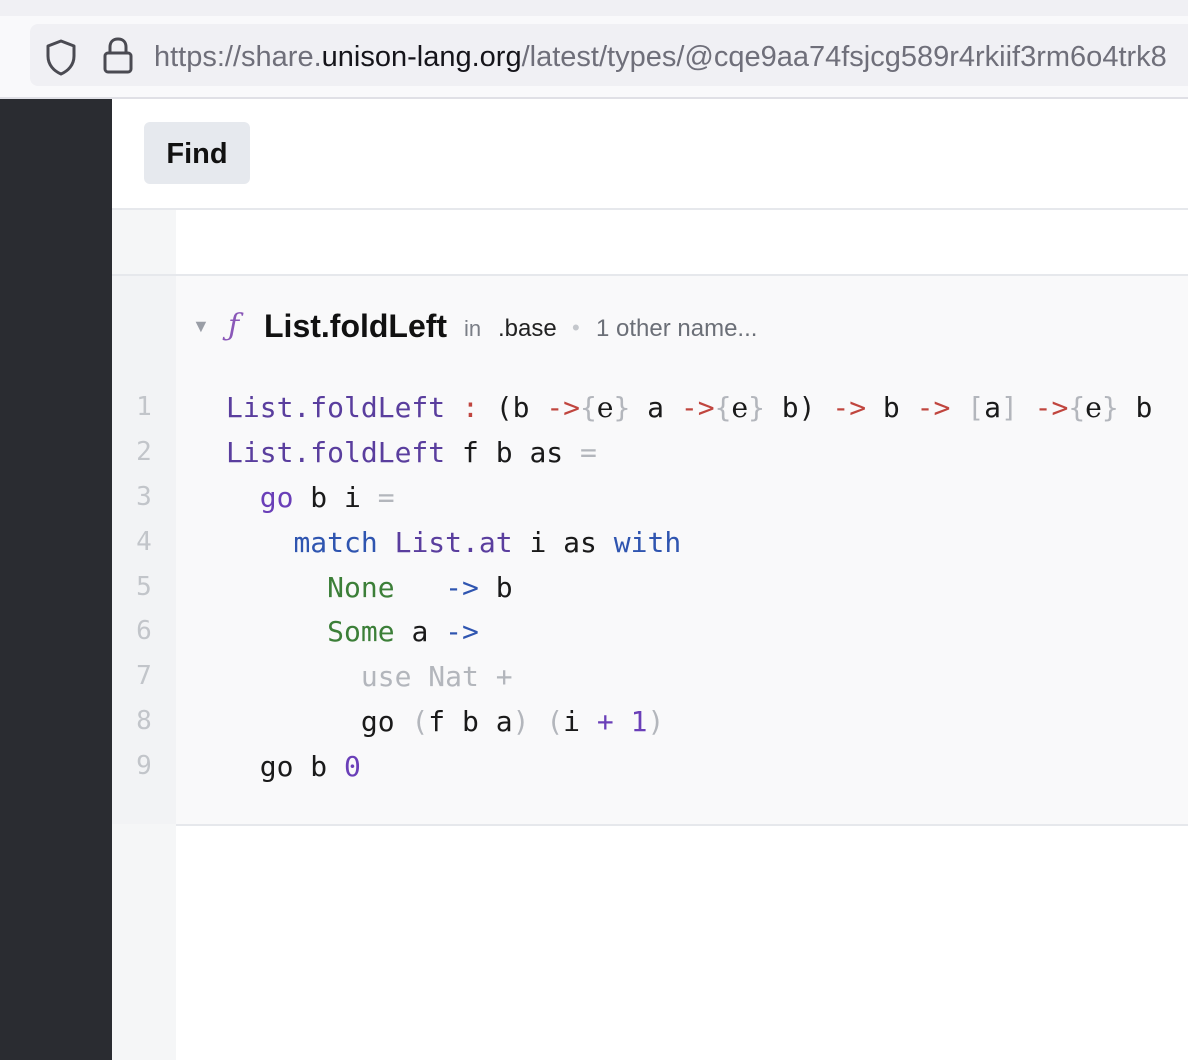 Image resolution: width=1188 pixels, height=1060 pixels. I want to click on code-text: go (f b a) (i + 1), so click(445, 722).